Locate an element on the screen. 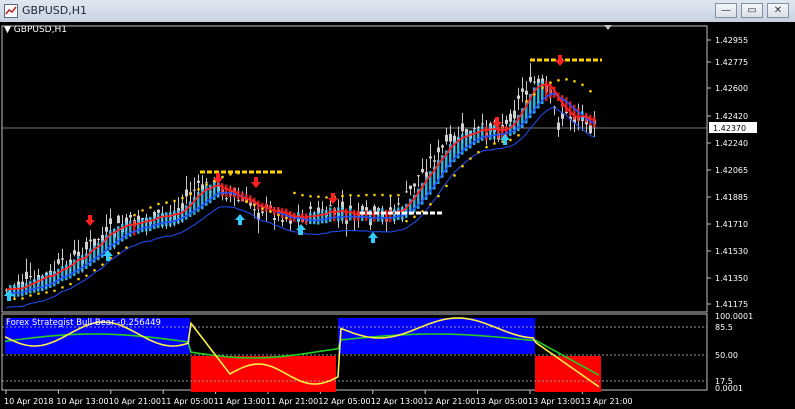 The image size is (795, 409). price-tick-label: 1.42775 is located at coordinates (731, 62).